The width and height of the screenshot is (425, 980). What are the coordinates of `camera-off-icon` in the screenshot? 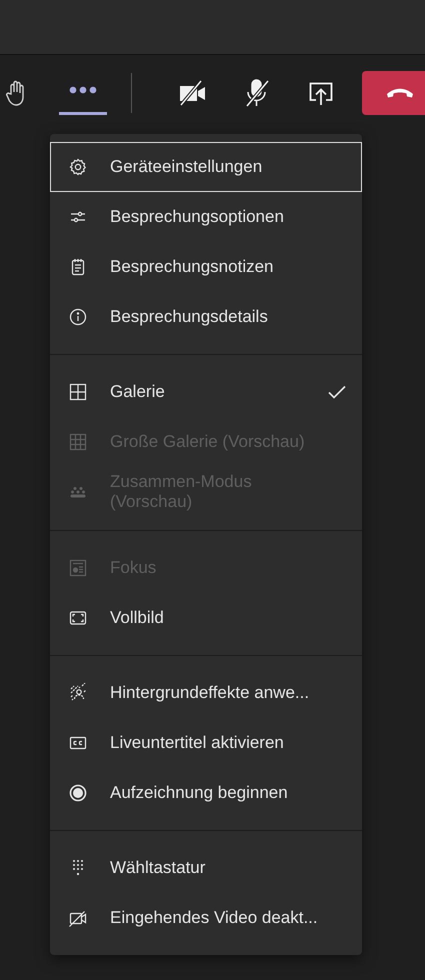 It's located at (193, 92).